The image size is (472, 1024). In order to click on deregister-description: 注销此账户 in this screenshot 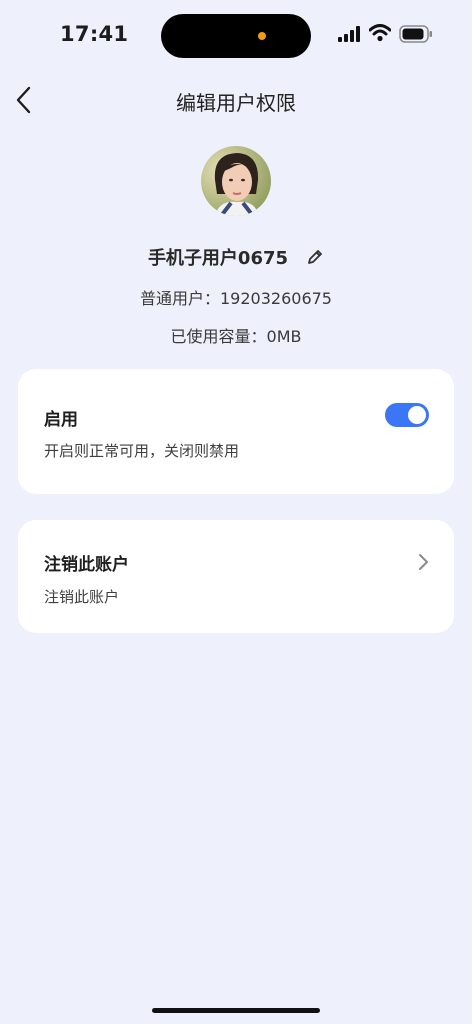, I will do `click(82, 597)`.